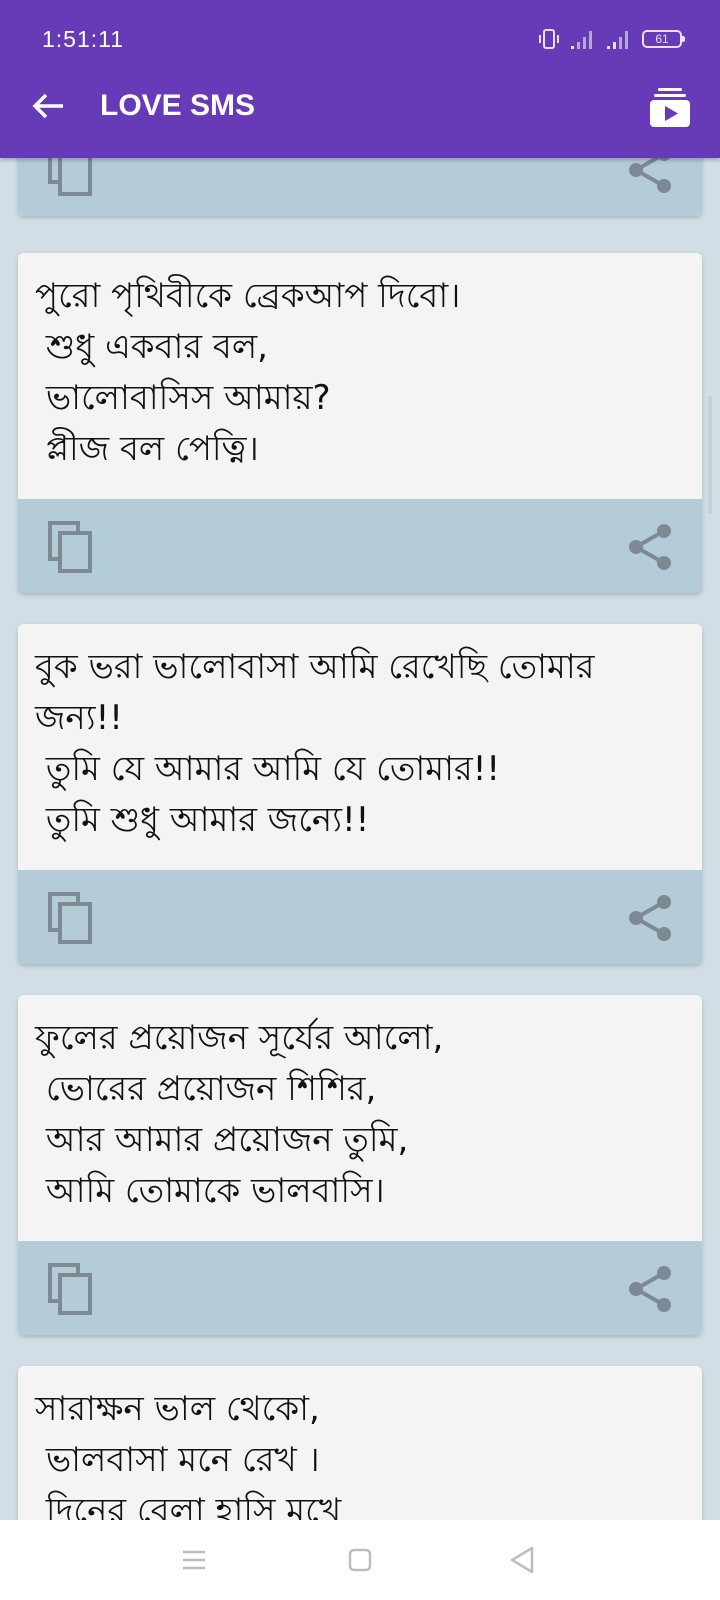  What do you see at coordinates (670, 107) in the screenshot?
I see `video-playlist-icon` at bounding box center [670, 107].